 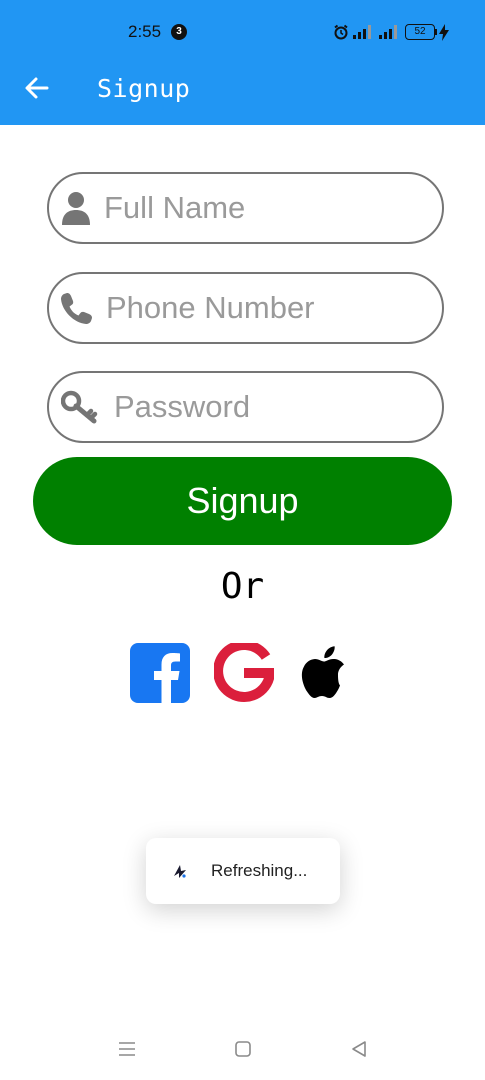 What do you see at coordinates (444, 32) in the screenshot?
I see `charging-bolt-icon` at bounding box center [444, 32].